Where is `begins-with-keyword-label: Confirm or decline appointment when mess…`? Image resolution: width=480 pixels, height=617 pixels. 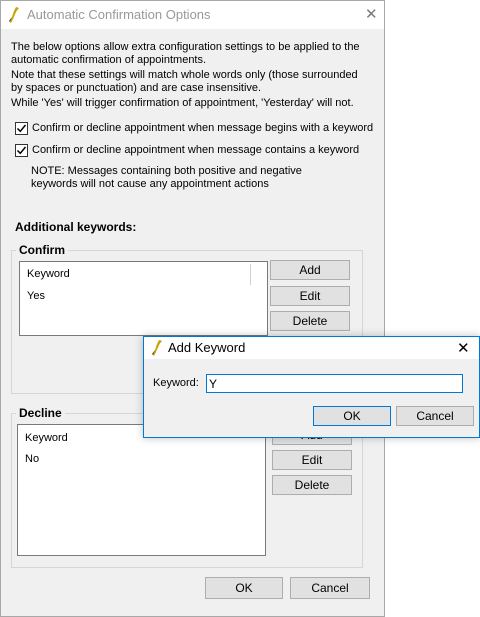 begins-with-keyword-label: Confirm or decline appointment when mess… is located at coordinates (202, 128).